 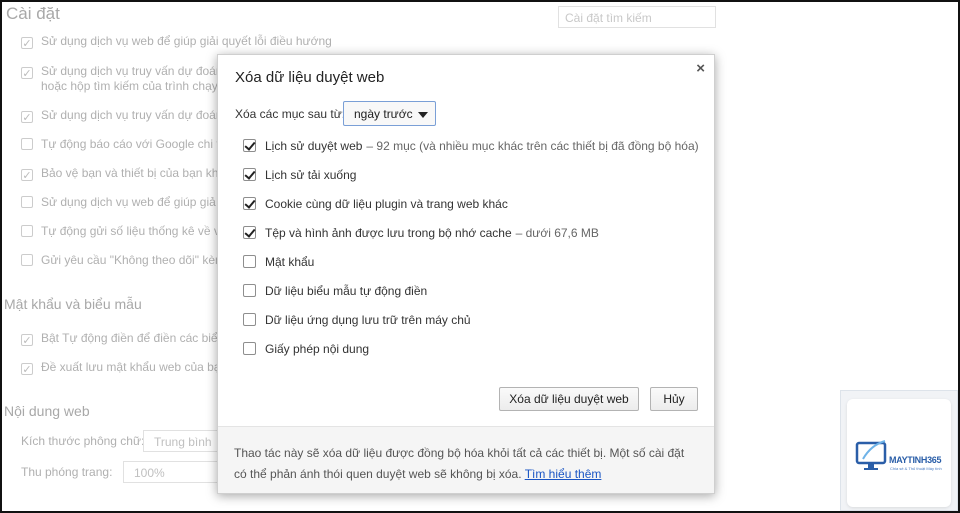 I want to click on option-passwords: Mật khẩu, so click(x=278, y=262).